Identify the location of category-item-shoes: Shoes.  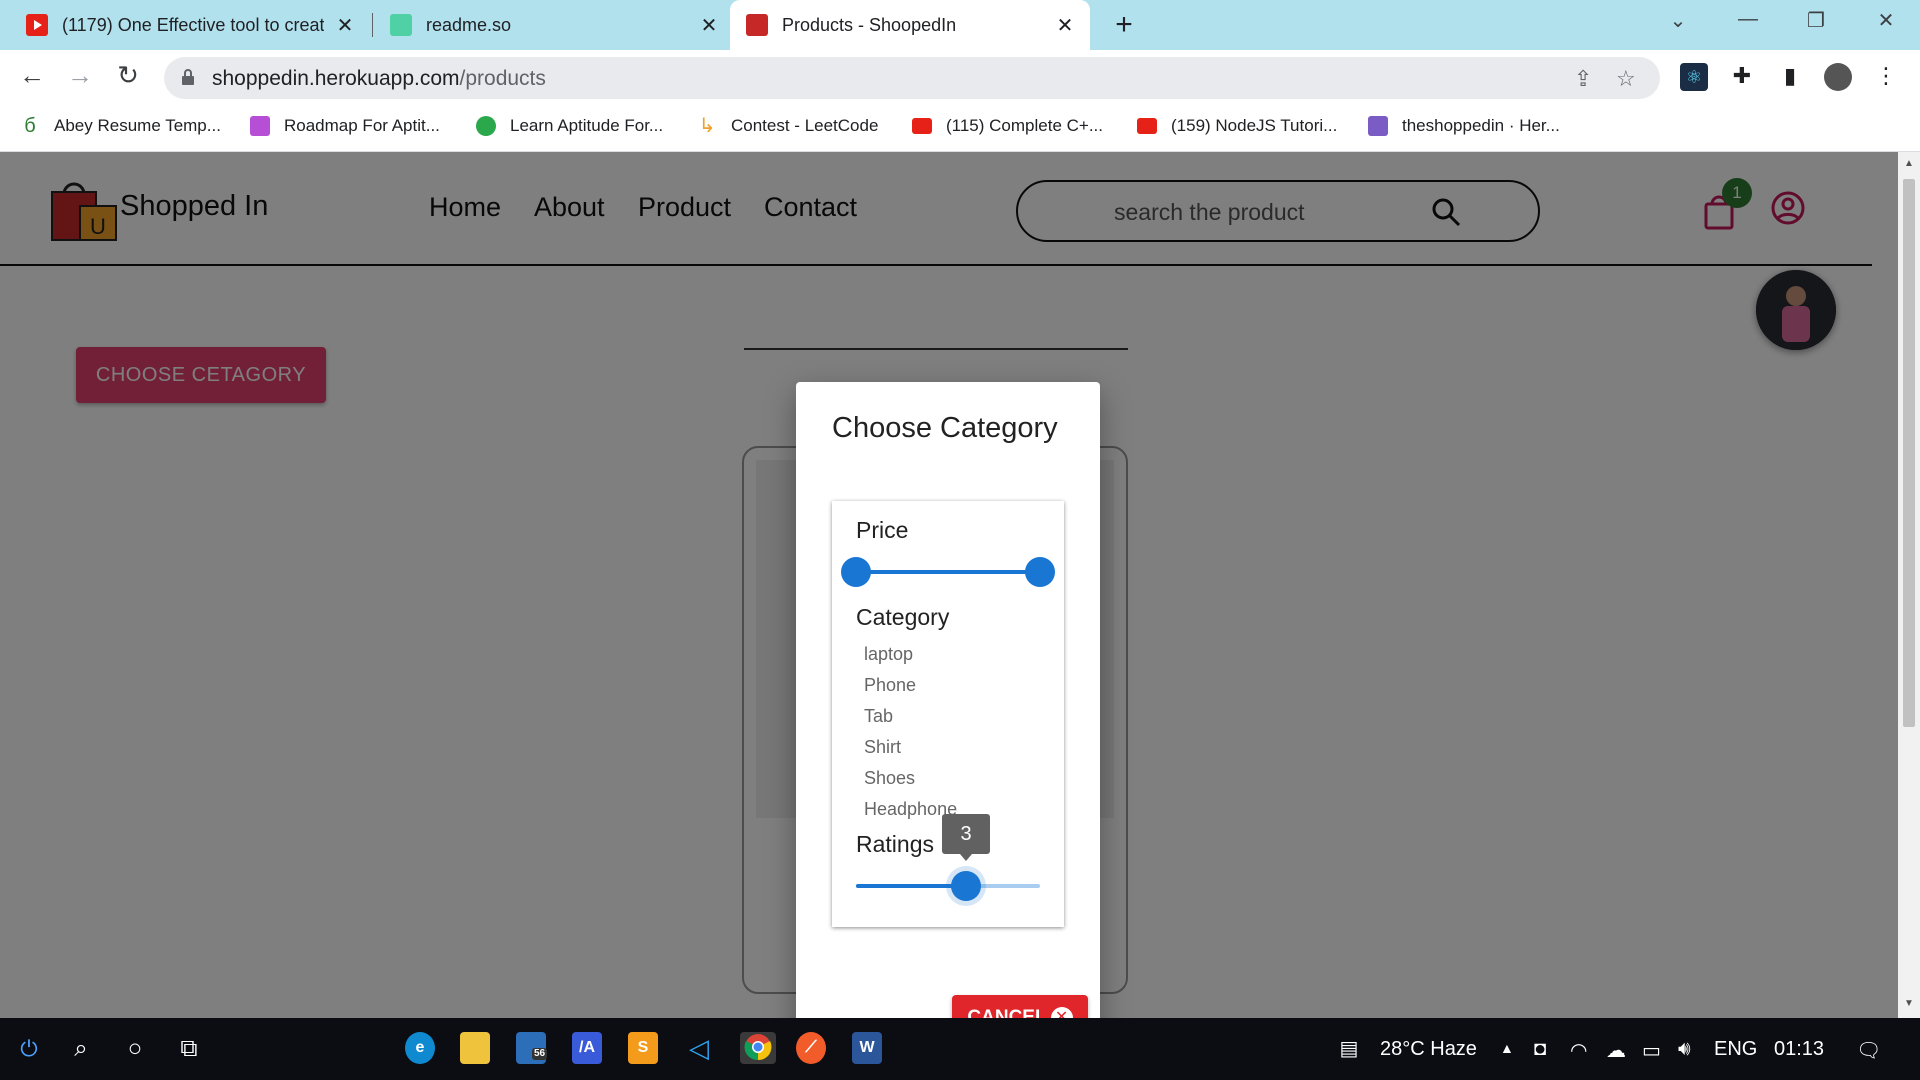
(889, 778).